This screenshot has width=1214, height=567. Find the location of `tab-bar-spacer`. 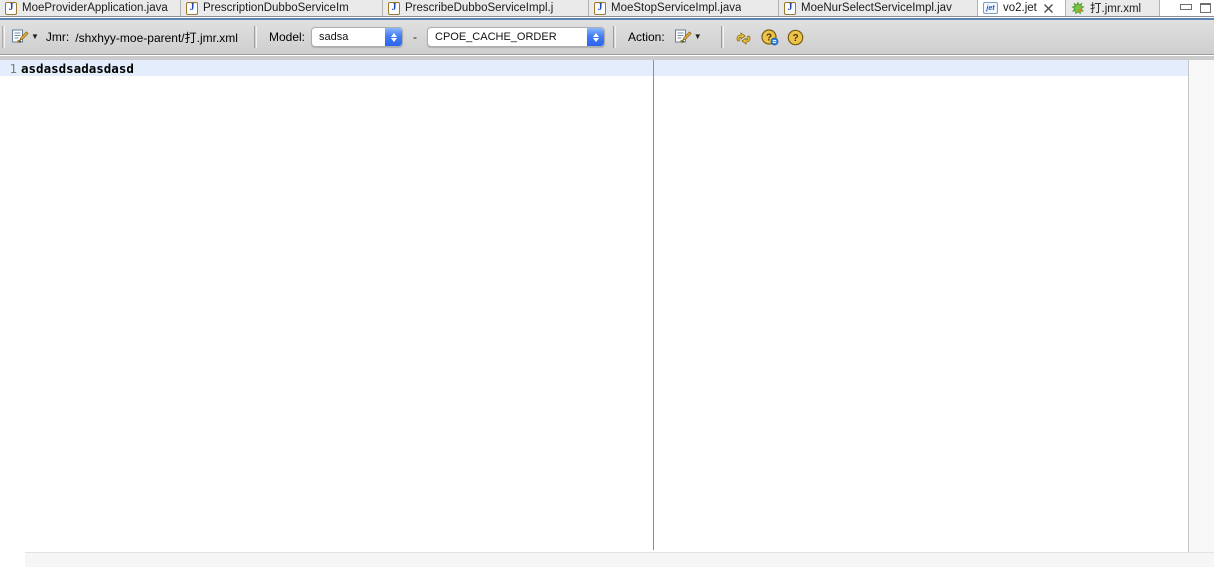

tab-bar-spacer is located at coordinates (1167, 8).